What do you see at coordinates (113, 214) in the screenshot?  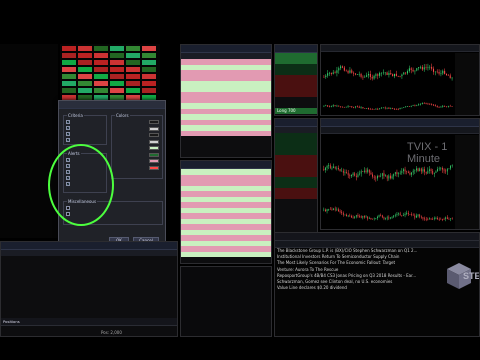 I see `checkbox-item` at bounding box center [113, 214].